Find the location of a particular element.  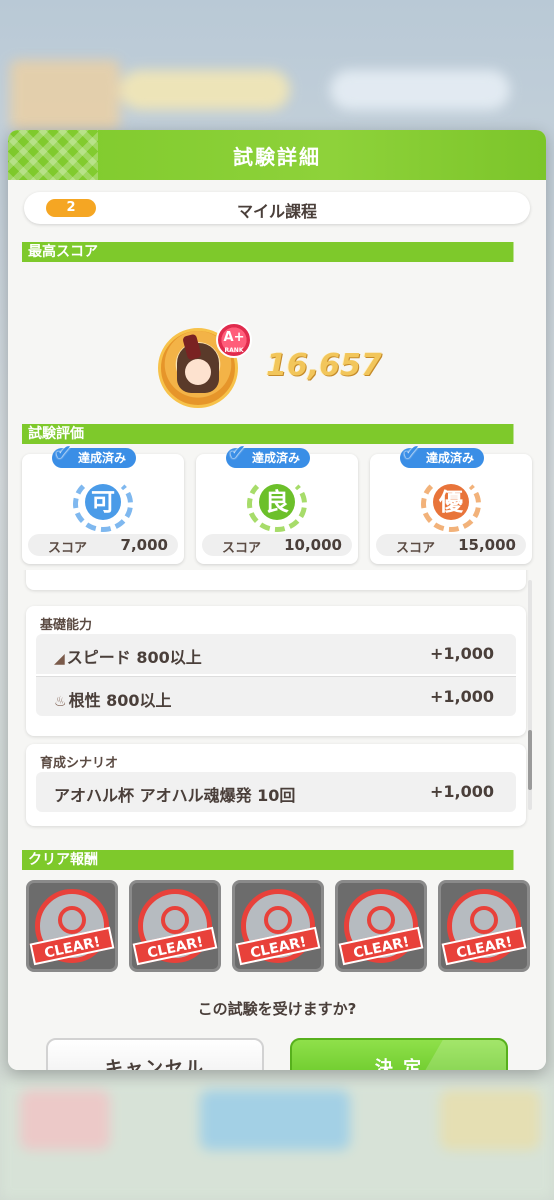

criteria-row: アオハル杯 アオハル魂爆発 10回 +1,000 is located at coordinates (276, 792).